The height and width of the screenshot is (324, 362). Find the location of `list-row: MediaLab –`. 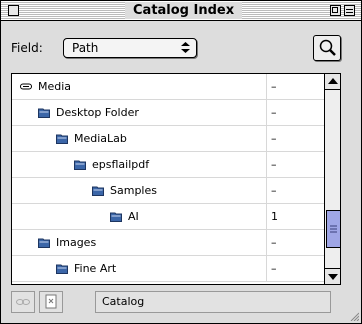

list-row: MediaLab – is located at coordinates (168, 139).